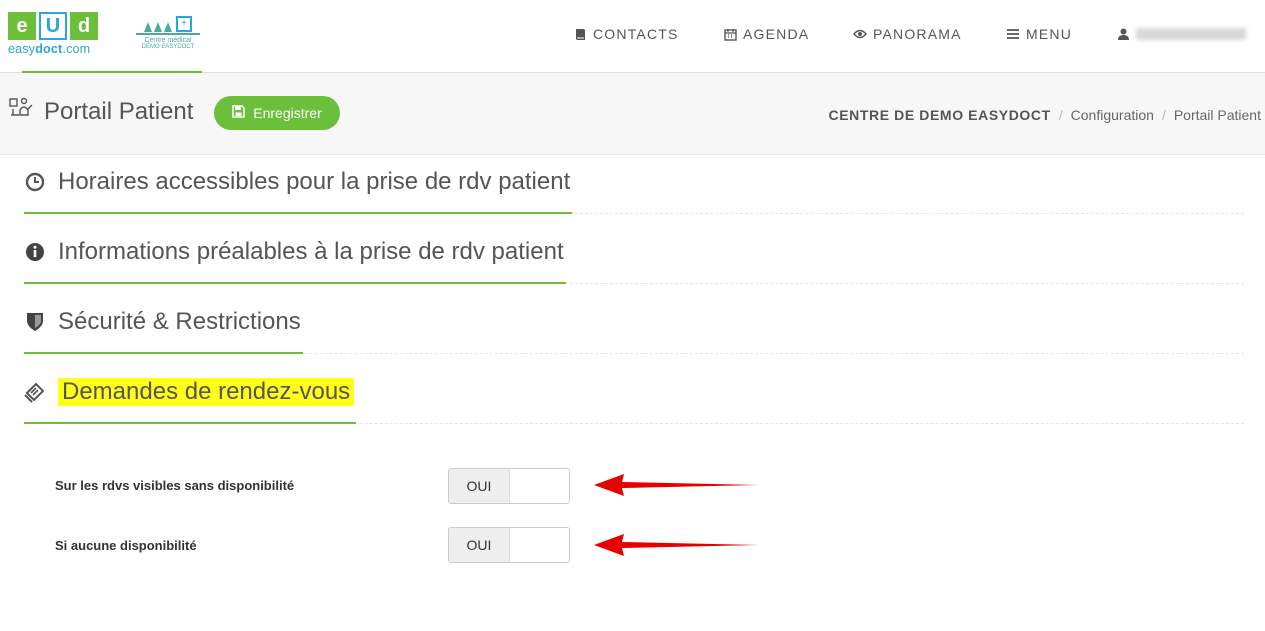 The image size is (1265, 631). Describe the element at coordinates (168, 36) in the screenshot. I see `centre-medical-logo: + Centre médical DÉMO EASYDOCT` at that location.